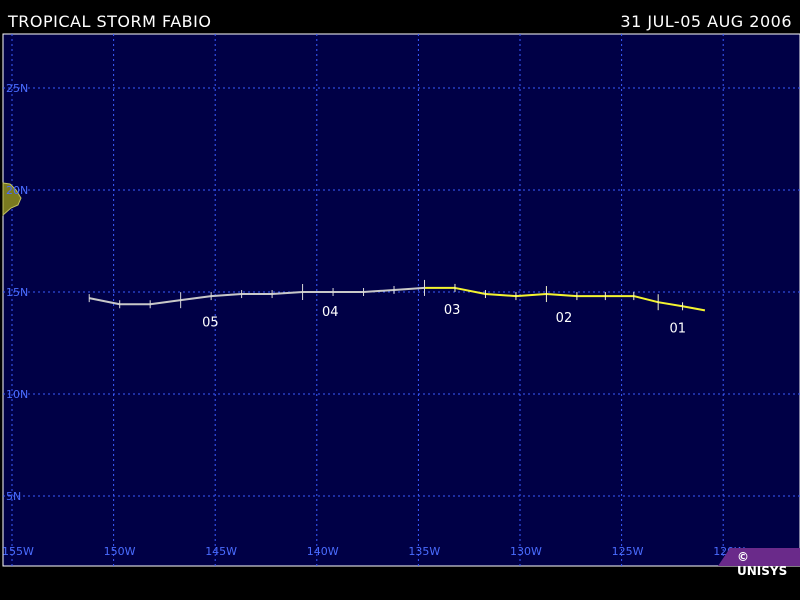 This screenshot has width=800, height=600. I want to click on lon-label: 125W, so click(628, 551).